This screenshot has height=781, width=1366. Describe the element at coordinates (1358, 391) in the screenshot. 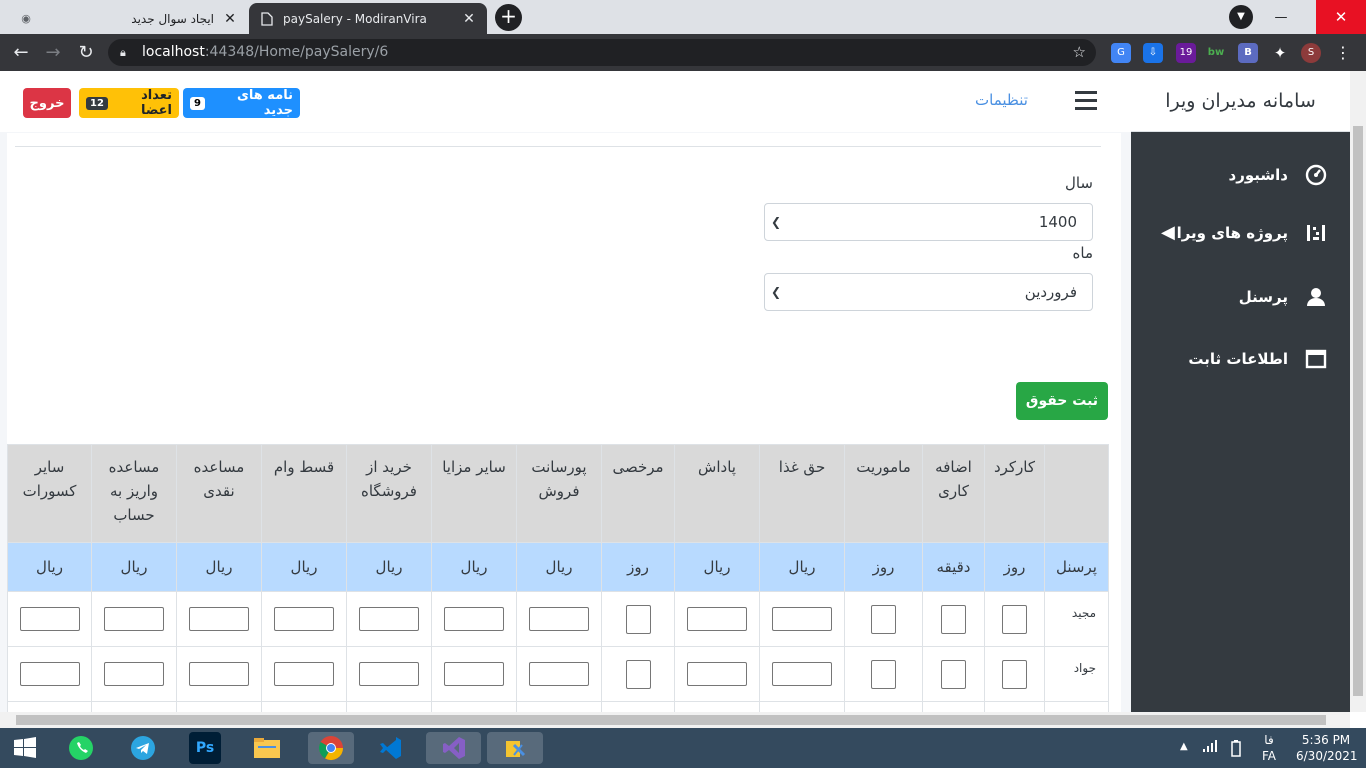

I see `vertical-scrollbar` at that location.